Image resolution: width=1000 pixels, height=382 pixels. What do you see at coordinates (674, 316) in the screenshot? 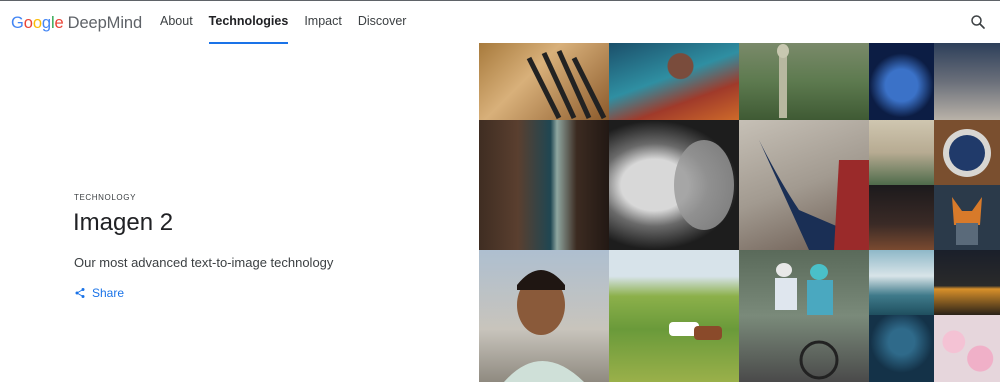
I see `tile-horses-hills` at bounding box center [674, 316].